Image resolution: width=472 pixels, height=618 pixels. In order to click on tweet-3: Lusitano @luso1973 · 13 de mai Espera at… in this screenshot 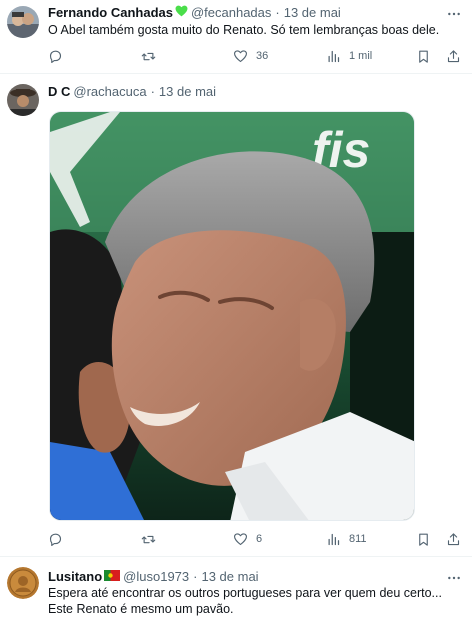, I will do `click(236, 587)`.